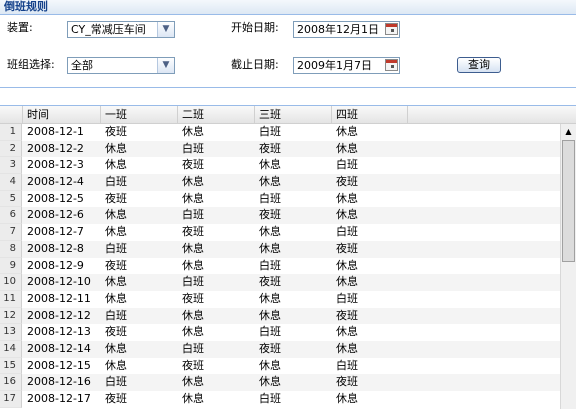 The height and width of the screenshot is (409, 576). Describe the element at coordinates (55, 215) in the screenshot. I see `cell-date: 2008-12-6` at that location.